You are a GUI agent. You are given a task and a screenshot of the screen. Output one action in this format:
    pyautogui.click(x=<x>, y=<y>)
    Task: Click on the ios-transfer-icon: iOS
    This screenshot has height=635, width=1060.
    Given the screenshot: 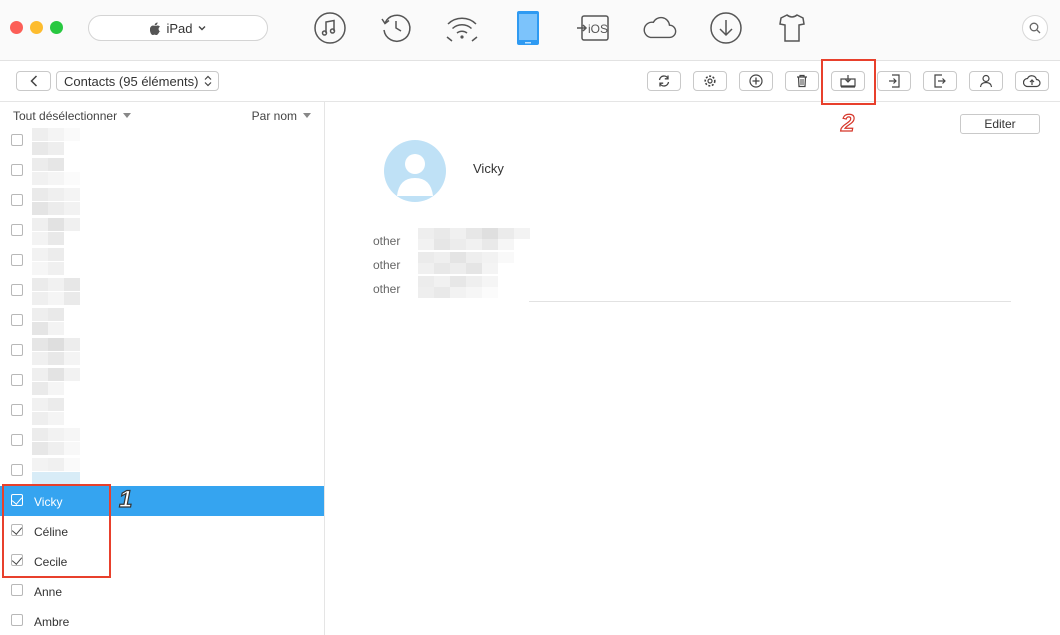 What is the action you would take?
    pyautogui.click(x=594, y=28)
    